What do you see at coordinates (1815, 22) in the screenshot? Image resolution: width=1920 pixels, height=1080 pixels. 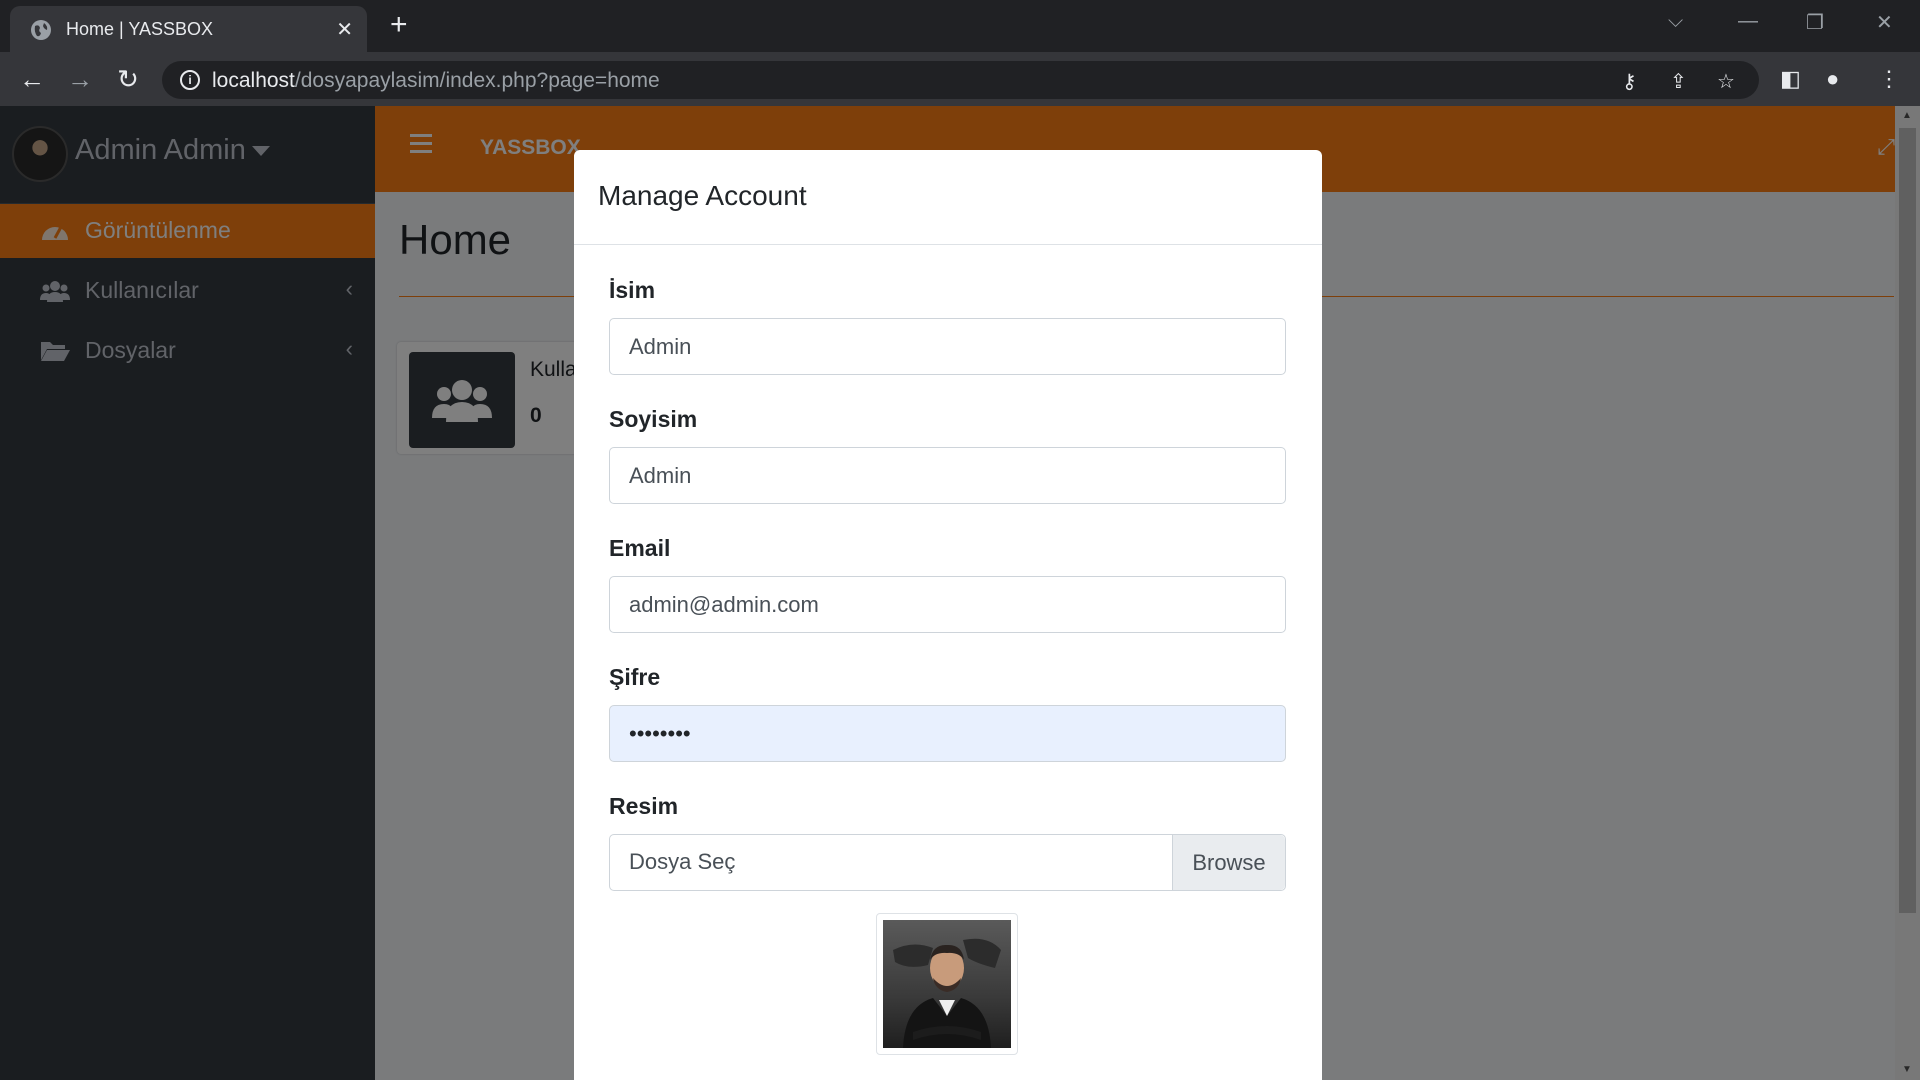 I see `restore-icon: ❐` at bounding box center [1815, 22].